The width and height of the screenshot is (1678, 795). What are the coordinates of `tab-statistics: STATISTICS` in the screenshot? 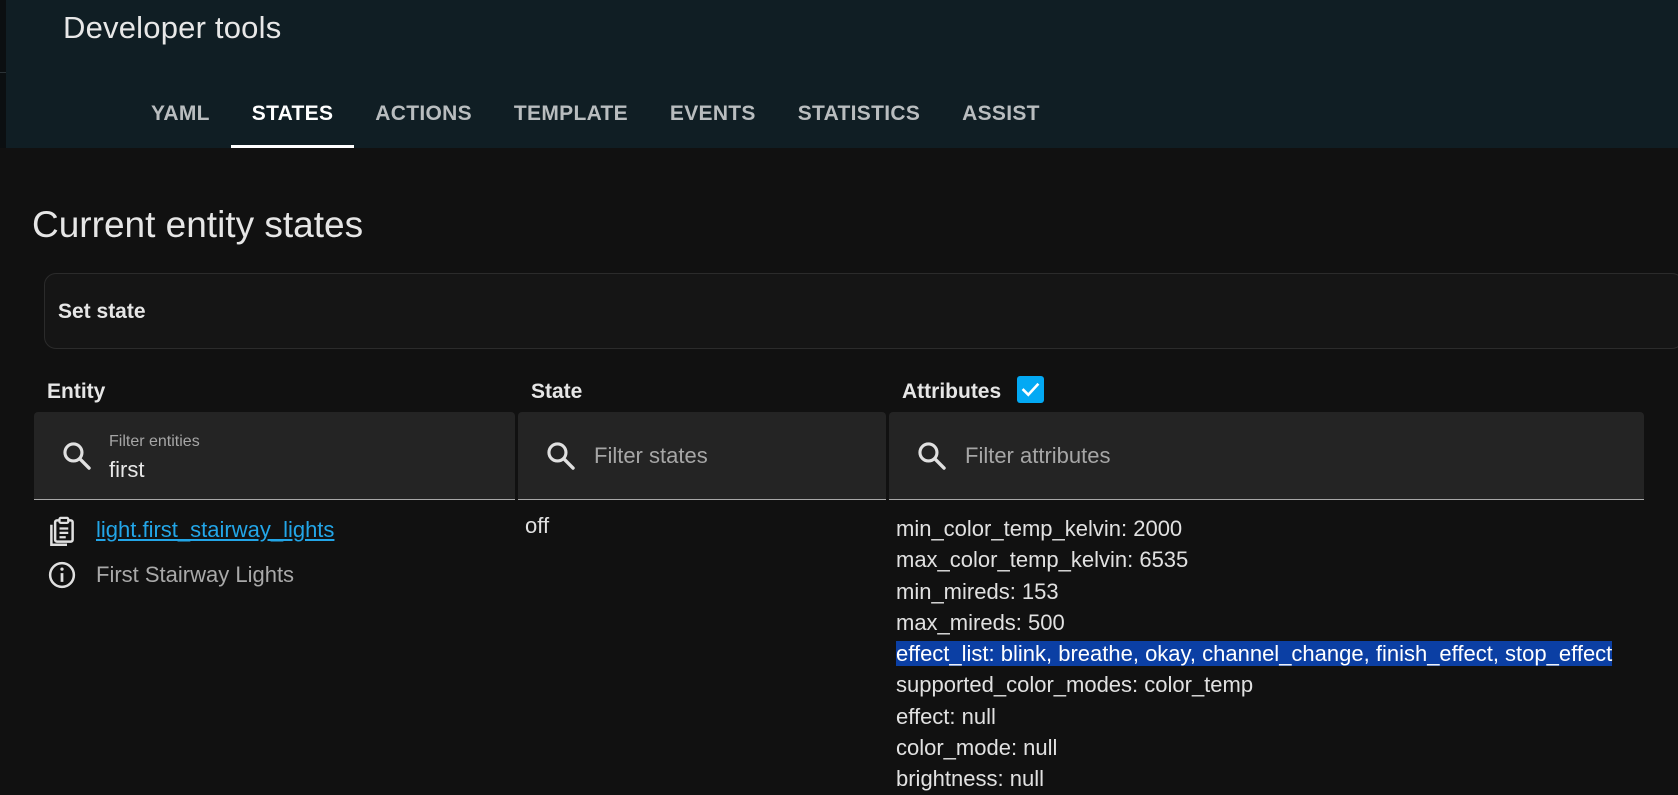 It's located at (859, 114).